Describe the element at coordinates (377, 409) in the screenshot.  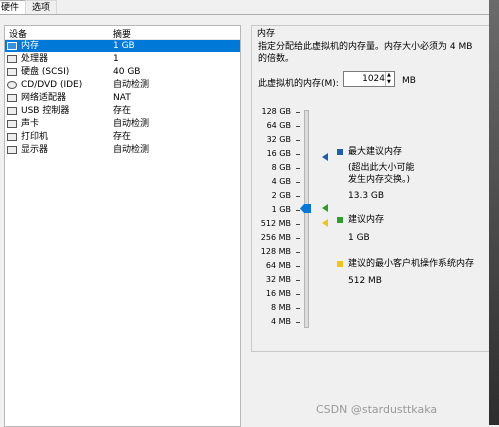
I see `watermark-text: CSDN @stardusttkaka` at that location.